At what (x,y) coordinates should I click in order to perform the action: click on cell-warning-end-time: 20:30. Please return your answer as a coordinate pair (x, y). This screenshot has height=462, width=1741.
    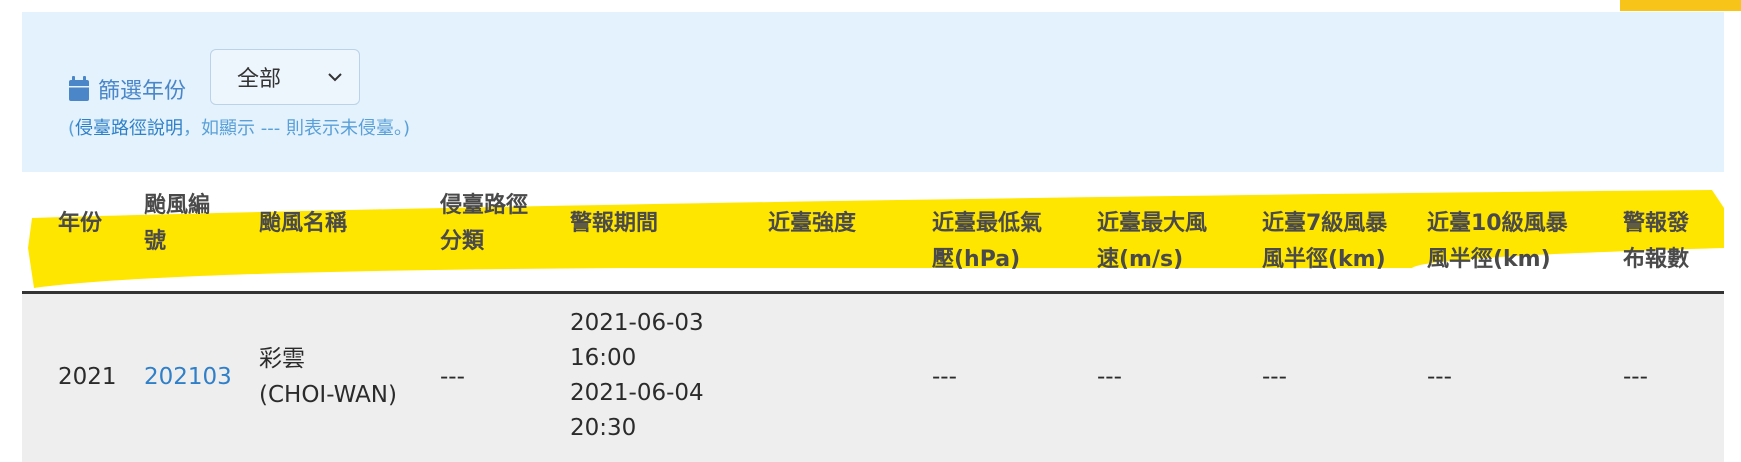
    Looking at the image, I should click on (603, 428).